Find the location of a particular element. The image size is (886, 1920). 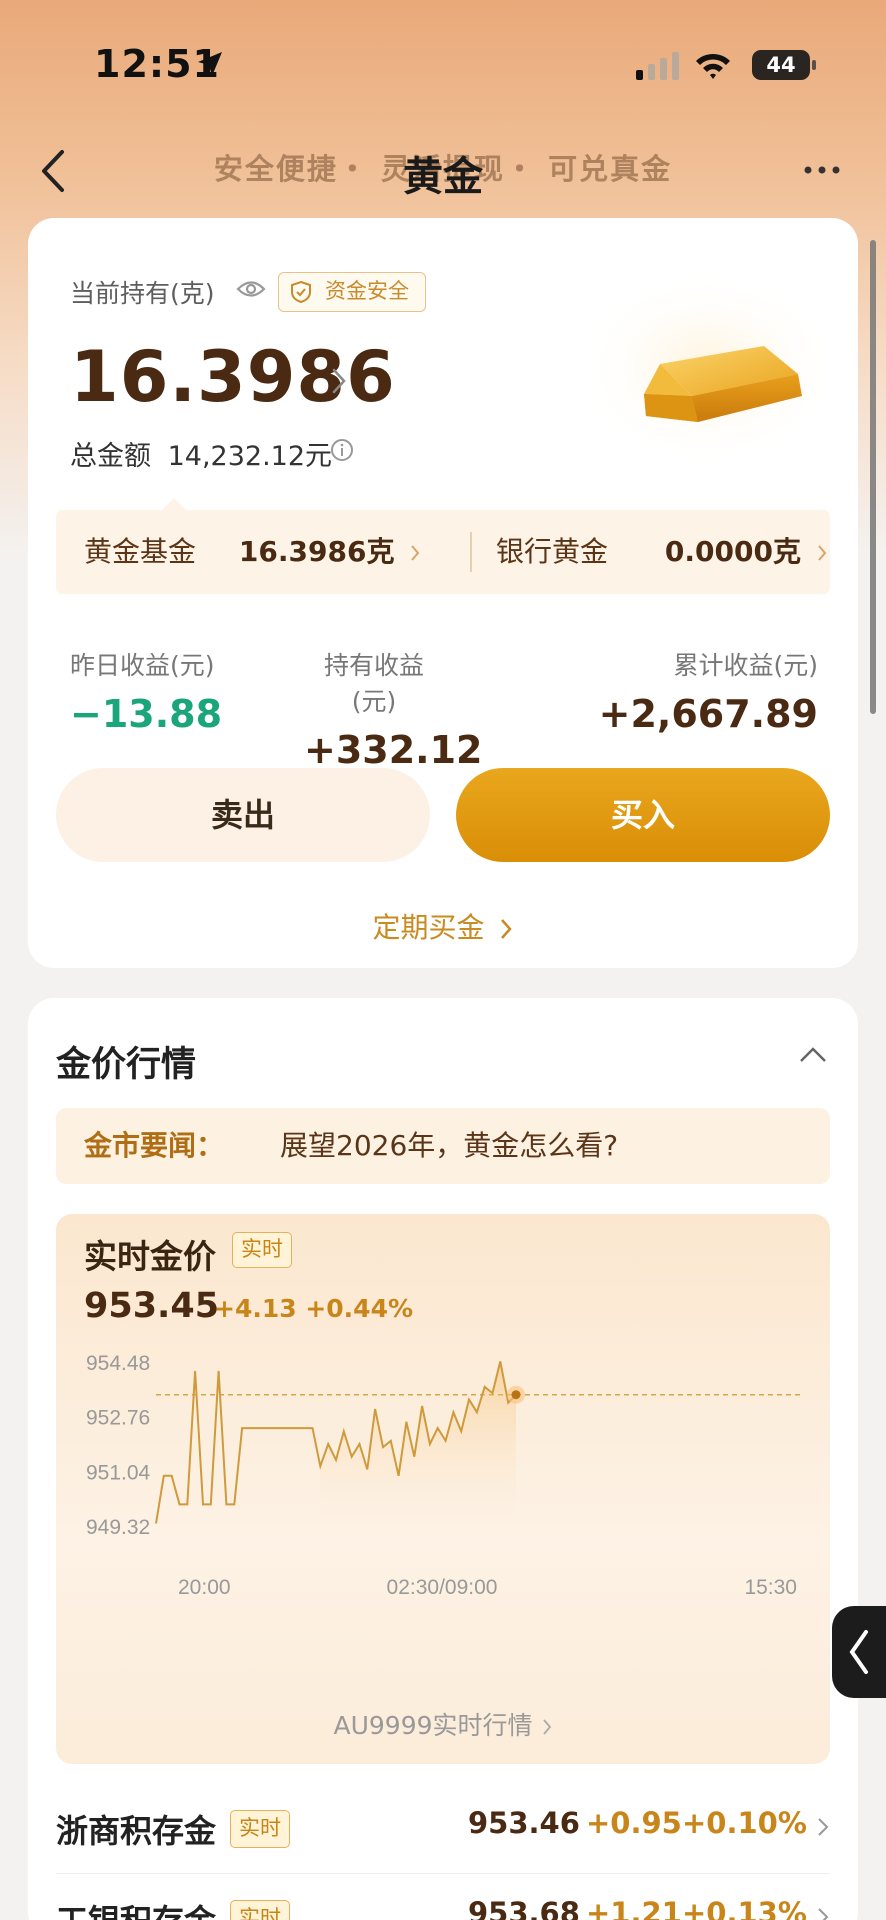

stat-cumulative: 累计收益(元) +2,667.89 is located at coordinates (708, 693).